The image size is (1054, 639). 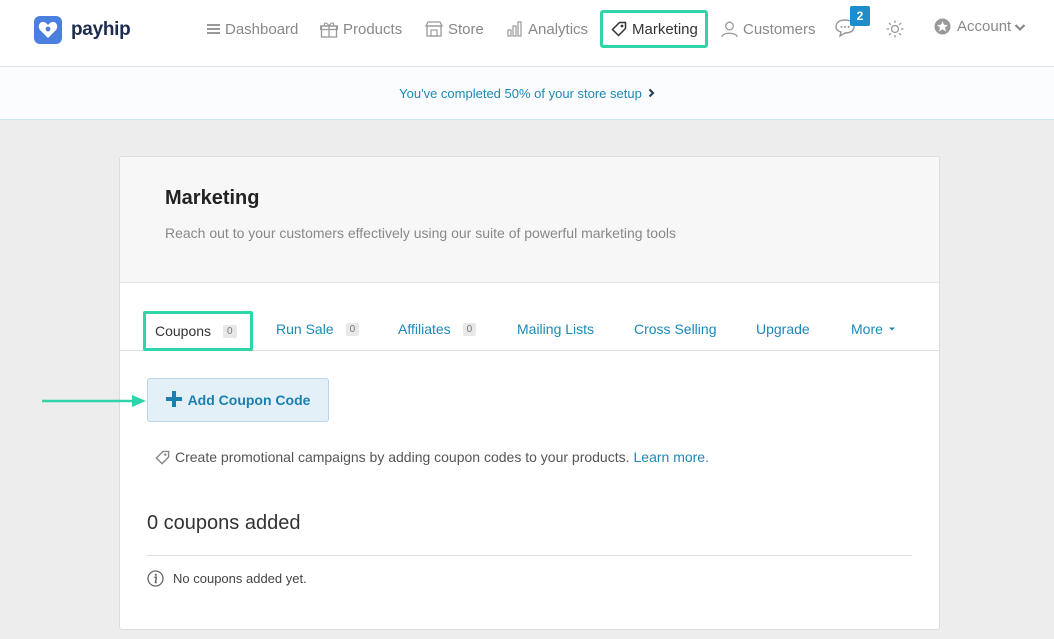 I want to click on tab-more-label: More, so click(x=867, y=329).